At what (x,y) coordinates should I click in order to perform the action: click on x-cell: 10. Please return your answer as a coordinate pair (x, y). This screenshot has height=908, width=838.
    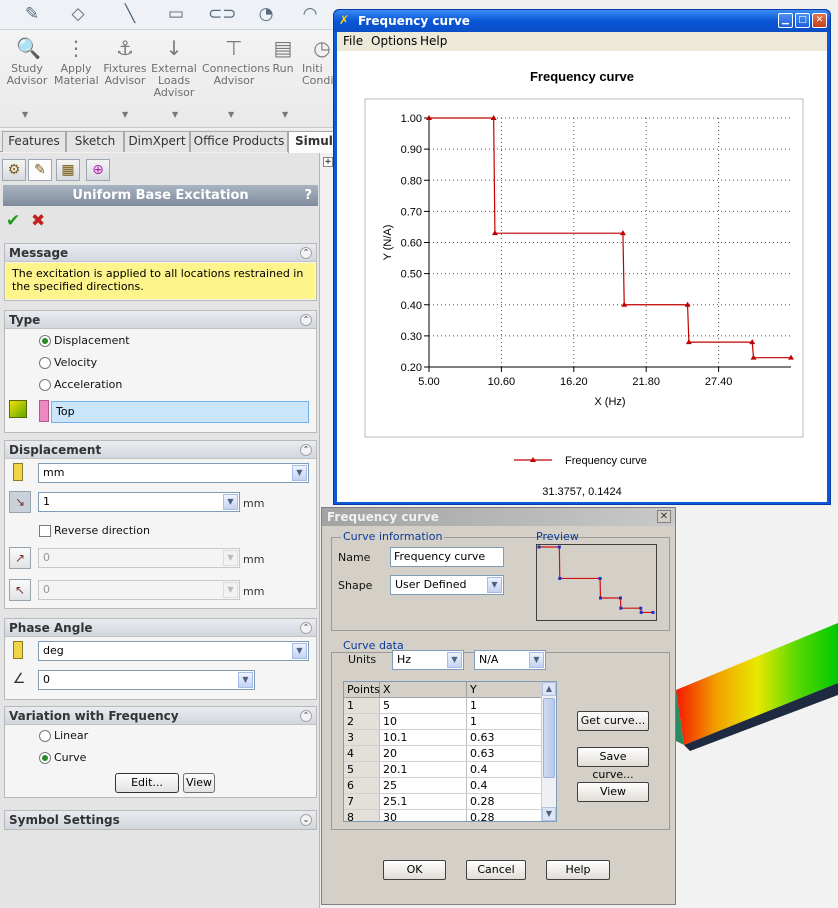
    Looking at the image, I should click on (423, 722).